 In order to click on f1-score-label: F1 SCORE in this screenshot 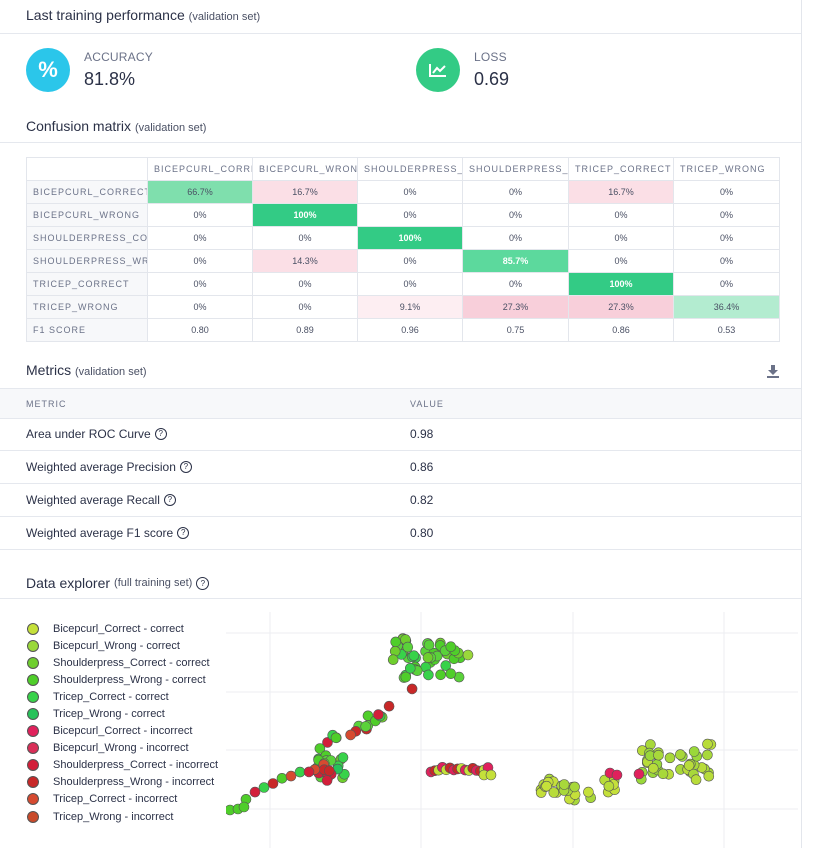, I will do `click(87, 330)`.